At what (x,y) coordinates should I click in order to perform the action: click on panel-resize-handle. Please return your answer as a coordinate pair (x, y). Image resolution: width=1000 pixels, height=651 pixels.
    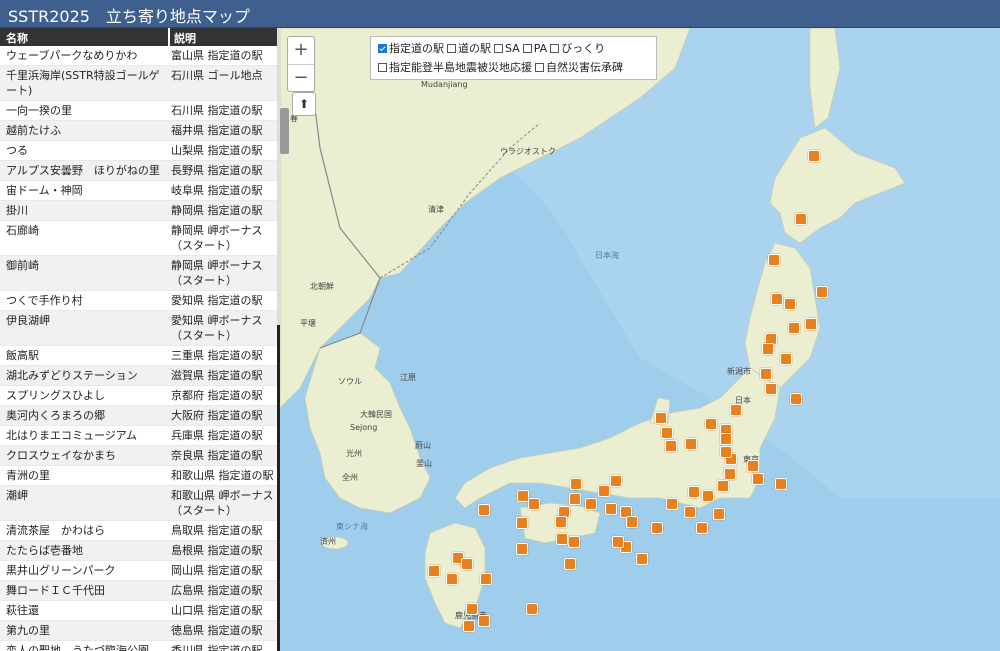
    Looking at the image, I should click on (284, 131).